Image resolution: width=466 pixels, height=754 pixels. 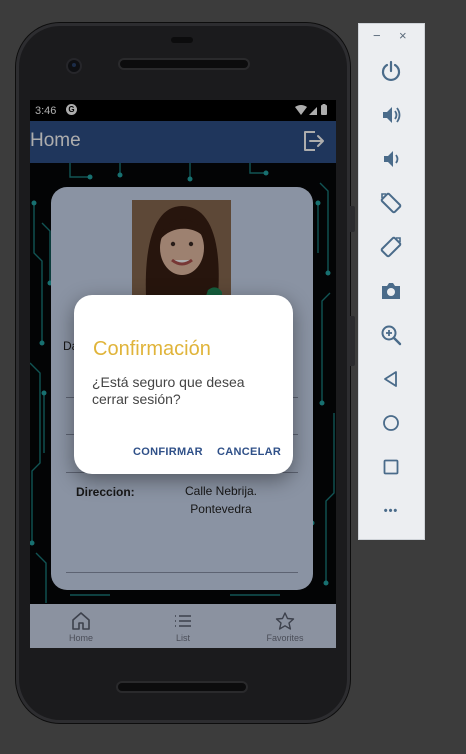 I want to click on volume-down-button, so click(x=391, y=159).